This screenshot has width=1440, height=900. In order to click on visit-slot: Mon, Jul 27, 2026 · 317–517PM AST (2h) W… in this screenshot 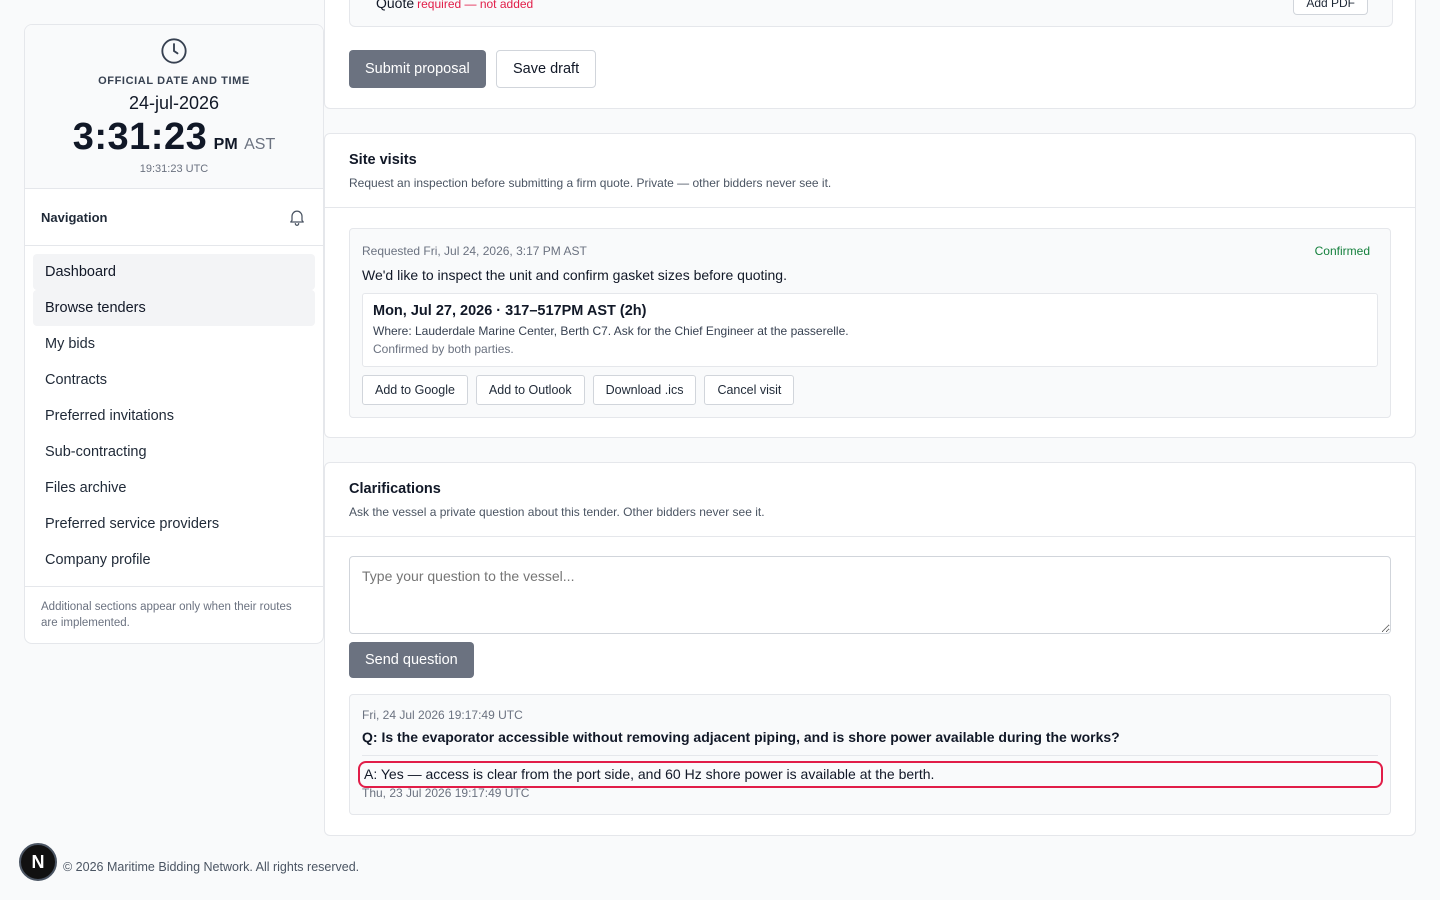, I will do `click(870, 330)`.